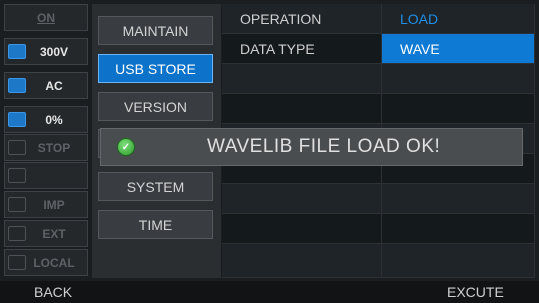  What do you see at coordinates (17, 147) in the screenshot?
I see `stop-icon` at bounding box center [17, 147].